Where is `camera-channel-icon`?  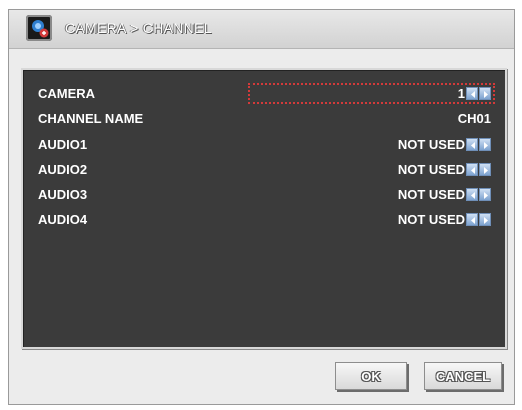
camera-channel-icon is located at coordinates (39, 28).